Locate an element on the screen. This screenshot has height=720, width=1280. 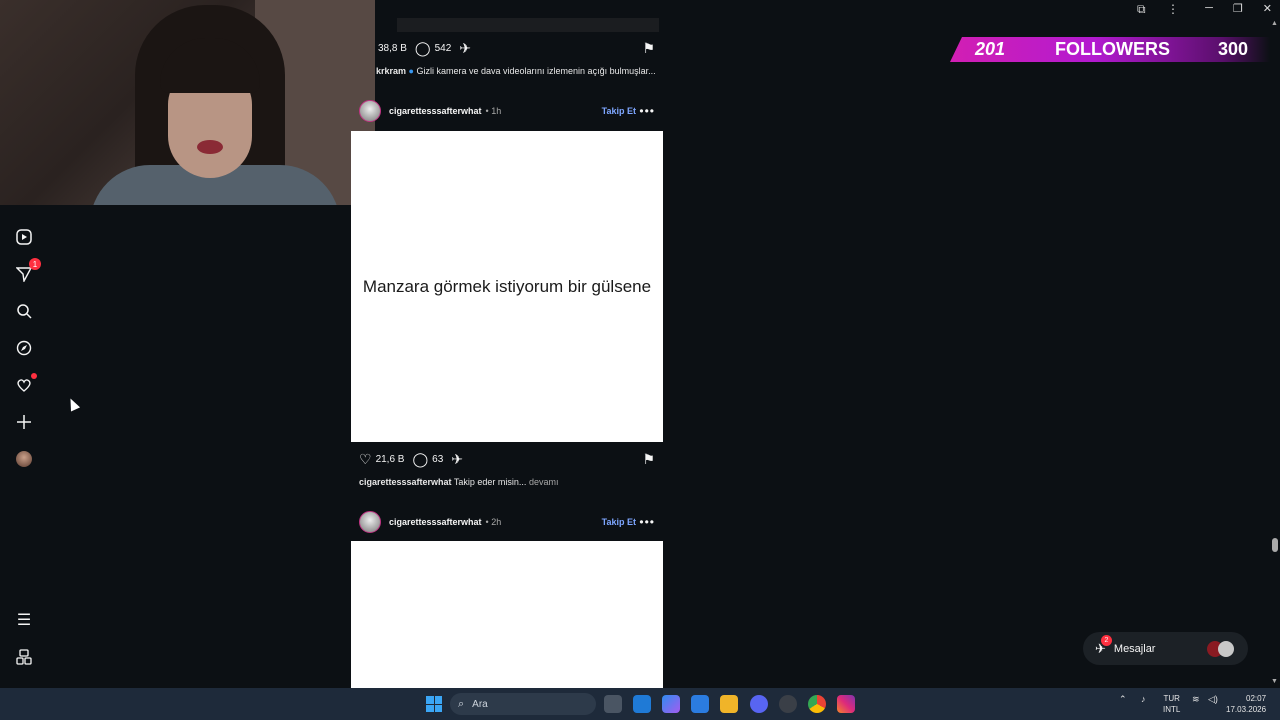
profile-avatar is located at coordinates (24, 459).